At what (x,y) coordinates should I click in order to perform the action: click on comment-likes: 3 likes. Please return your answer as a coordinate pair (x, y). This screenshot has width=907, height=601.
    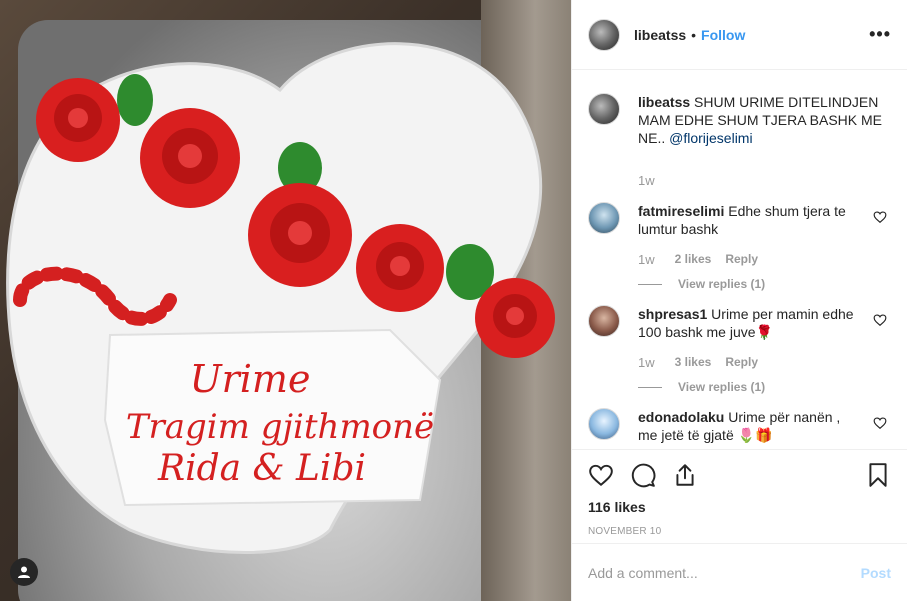
    Looking at the image, I should click on (693, 362).